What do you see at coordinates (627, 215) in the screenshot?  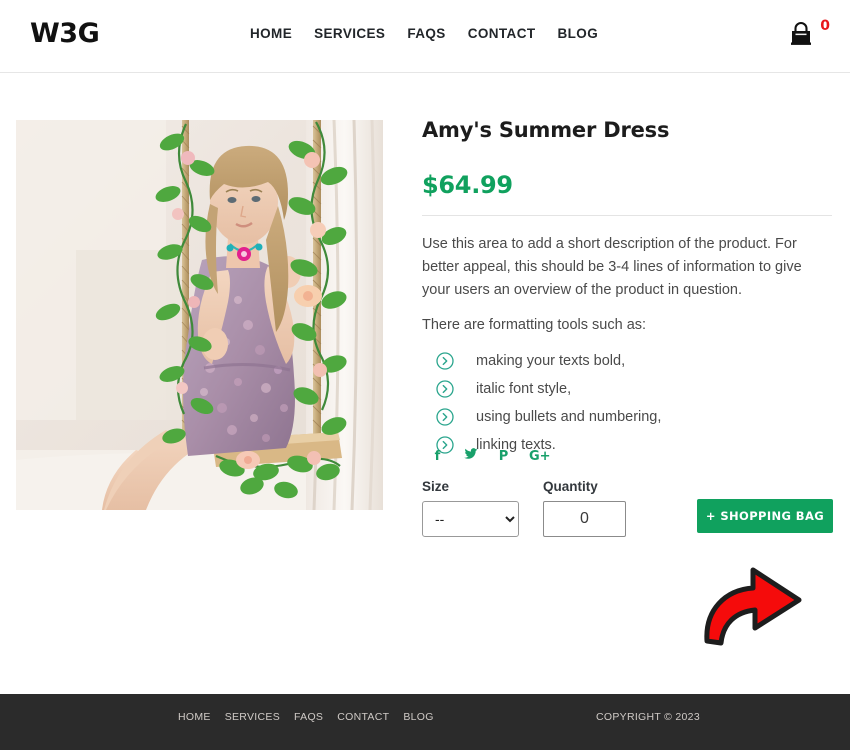 I see `price-divider` at bounding box center [627, 215].